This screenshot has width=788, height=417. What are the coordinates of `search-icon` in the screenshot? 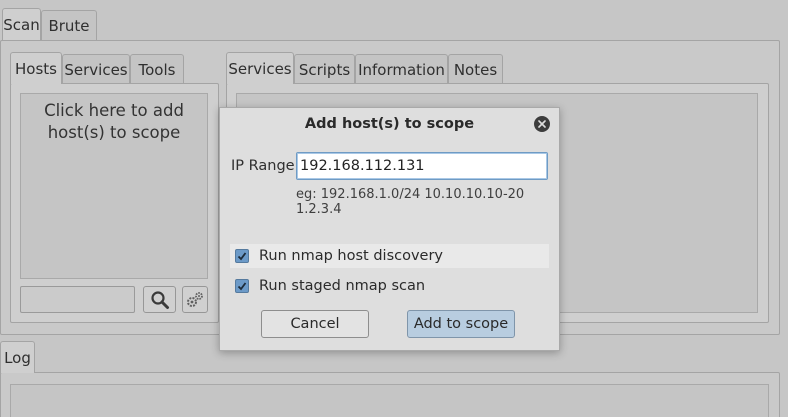 It's located at (159, 299).